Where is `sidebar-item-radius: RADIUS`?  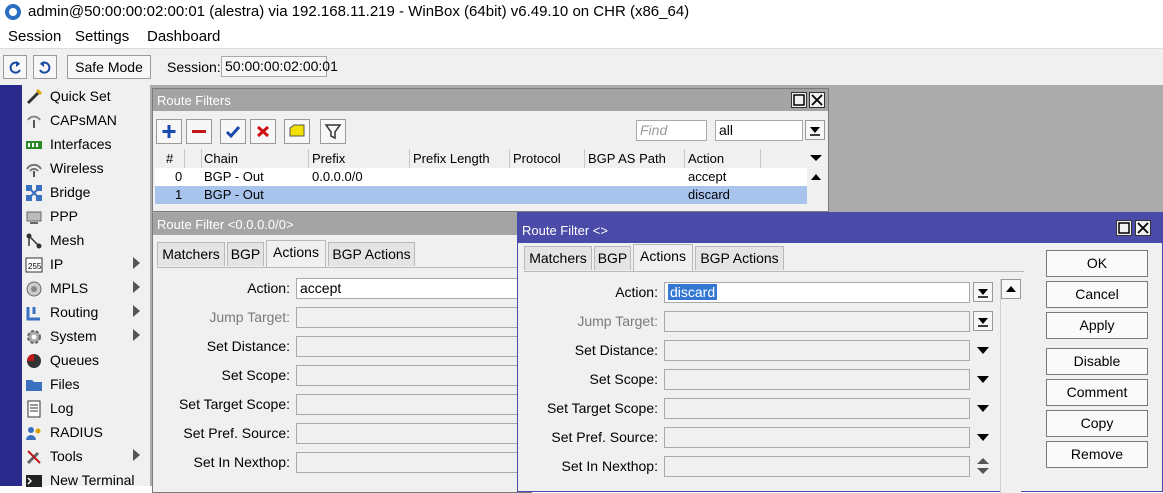 sidebar-item-radius: RADIUS is located at coordinates (86, 433).